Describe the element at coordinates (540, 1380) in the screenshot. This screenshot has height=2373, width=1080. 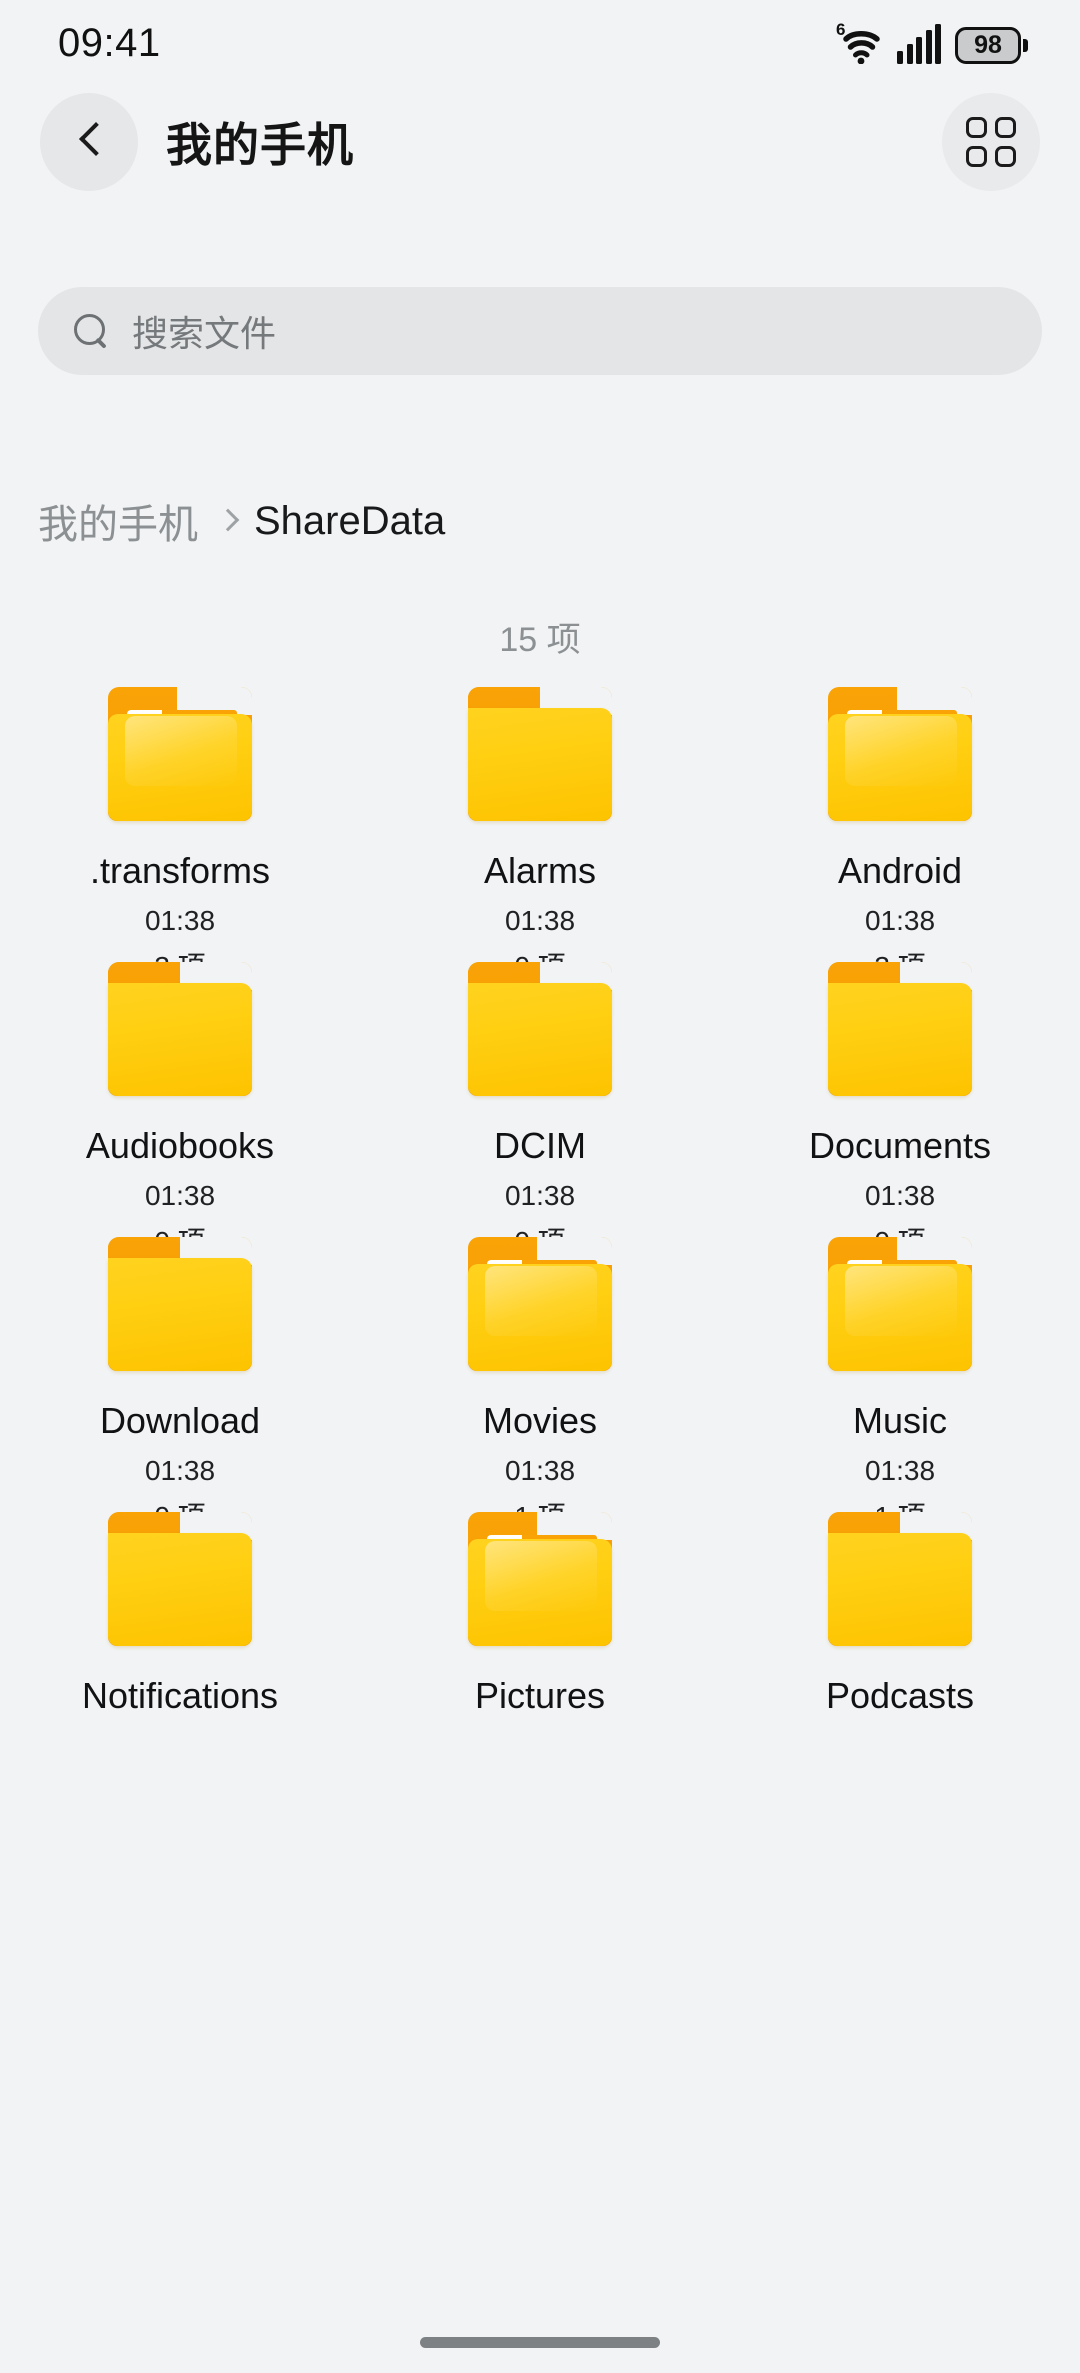
I see `folder-item: Movies01:381 项` at that location.